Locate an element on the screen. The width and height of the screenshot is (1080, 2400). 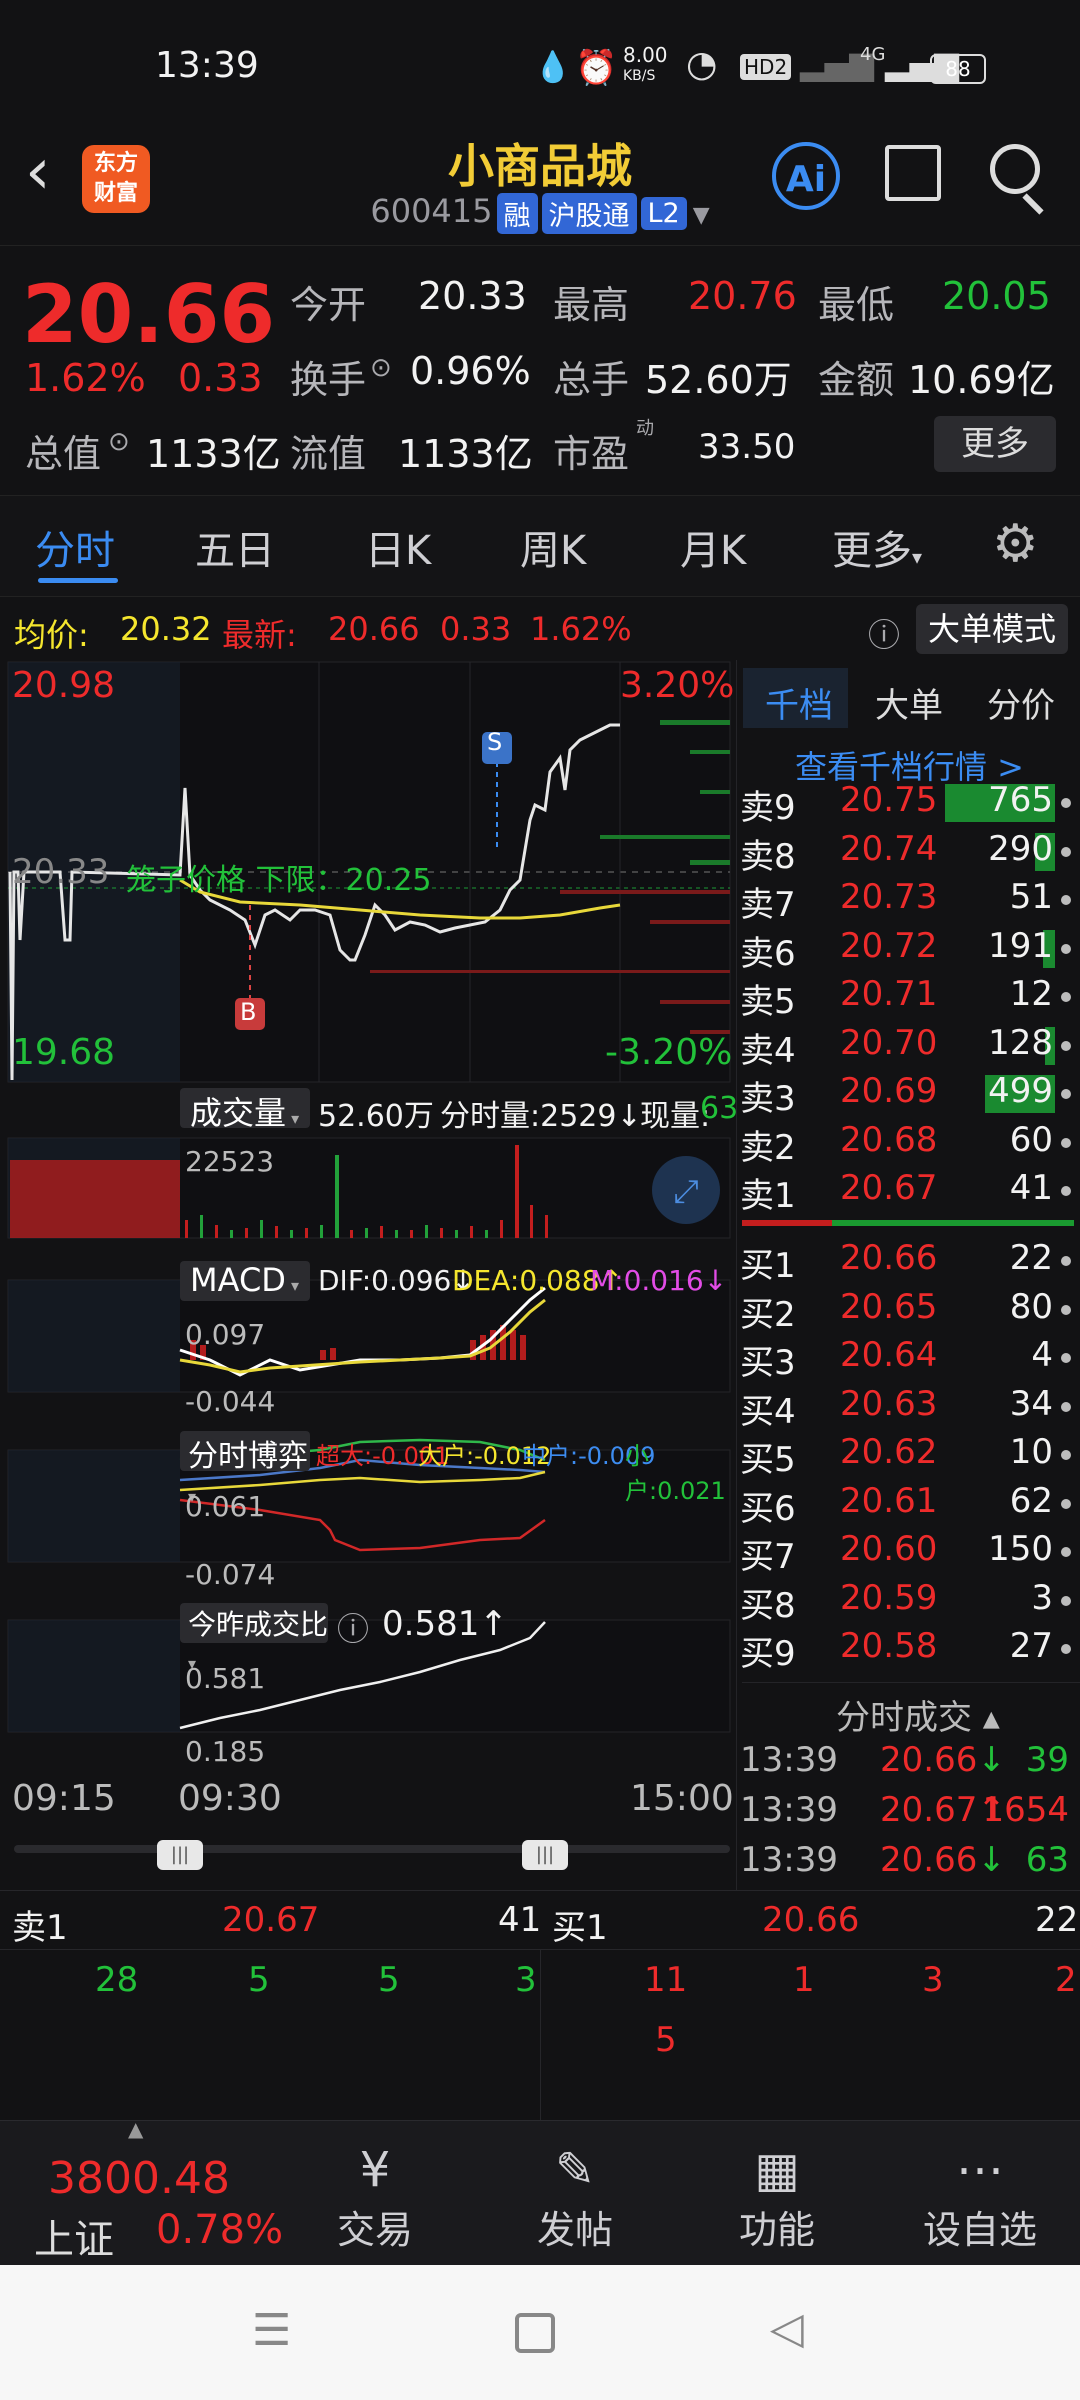
queue-buy-price: 20.66 is located at coordinates (811, 1920).